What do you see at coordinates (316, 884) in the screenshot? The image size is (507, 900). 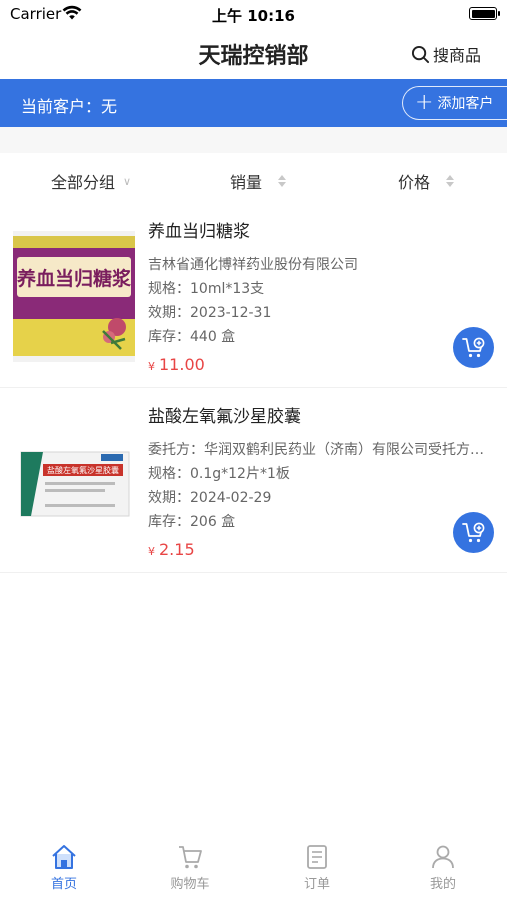 I see `tab-label: 订单` at bounding box center [316, 884].